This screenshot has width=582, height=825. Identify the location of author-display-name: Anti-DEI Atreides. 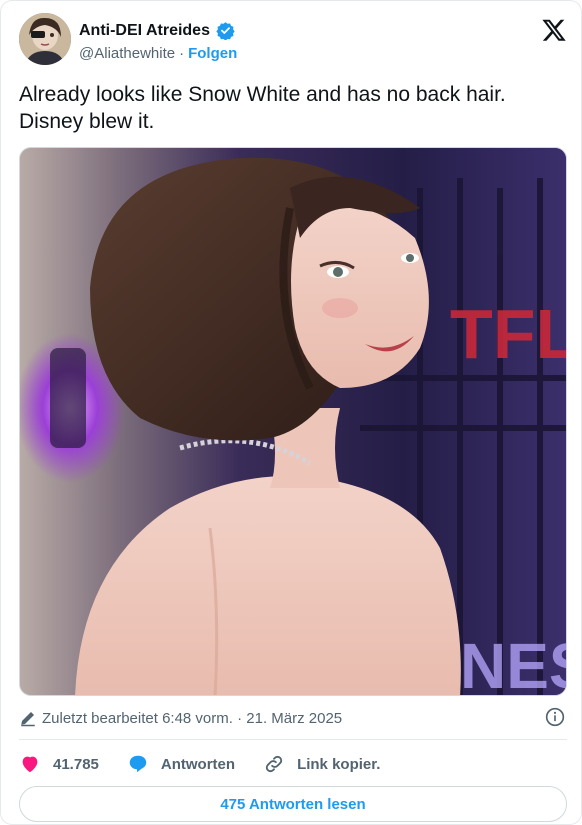
(144, 31).